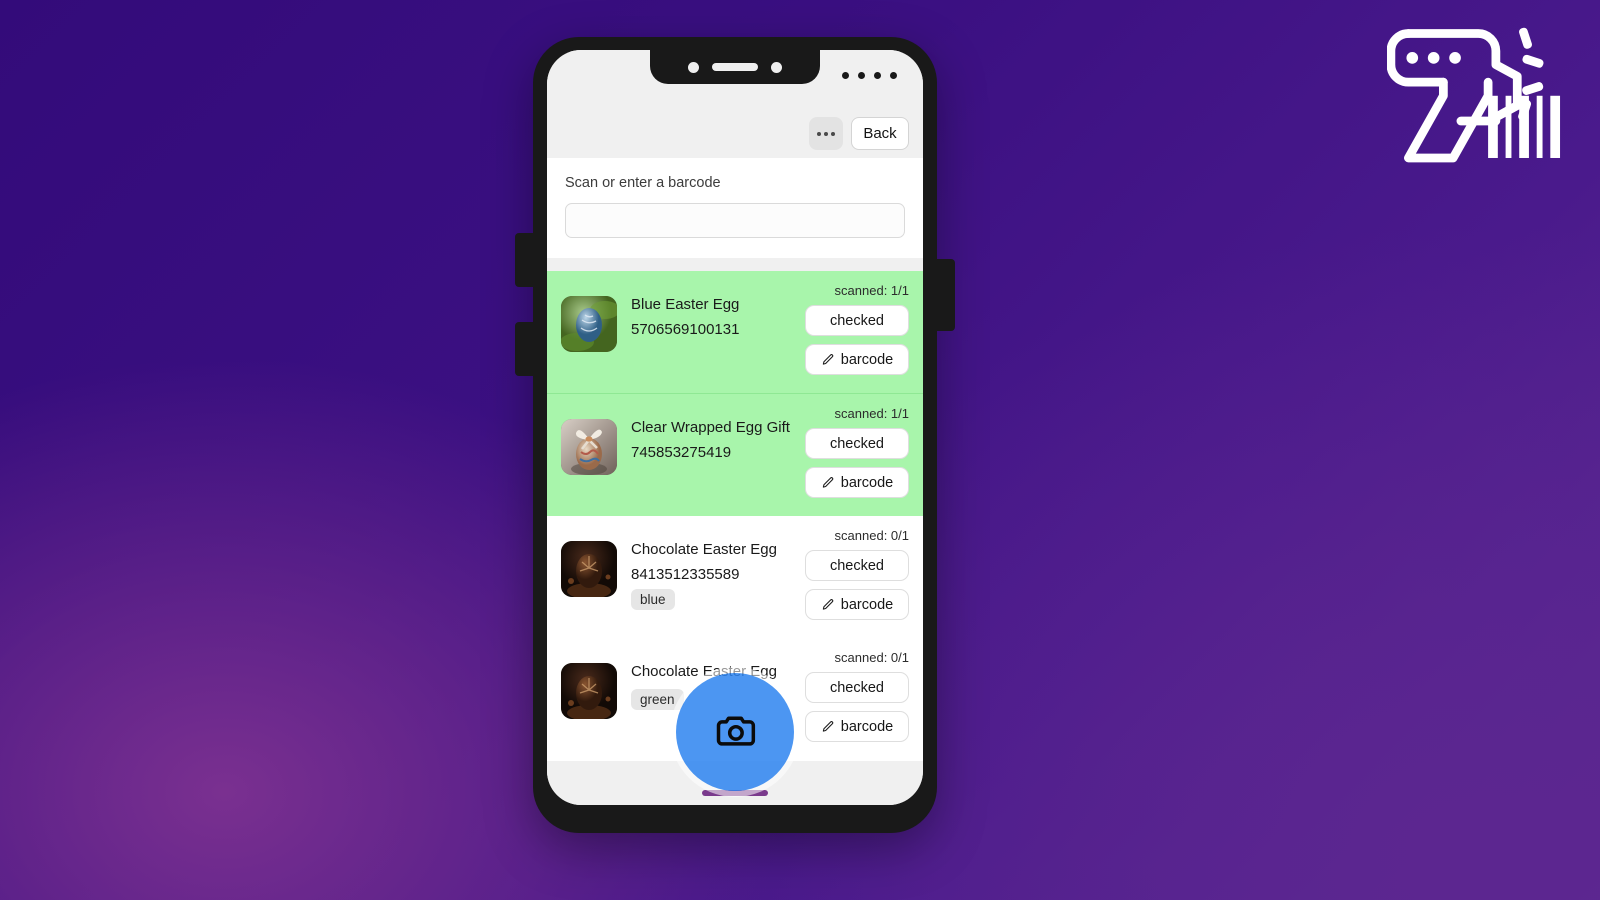 The image size is (1600, 900). Describe the element at coordinates (525, 260) in the screenshot. I see `volume-up-button` at that location.